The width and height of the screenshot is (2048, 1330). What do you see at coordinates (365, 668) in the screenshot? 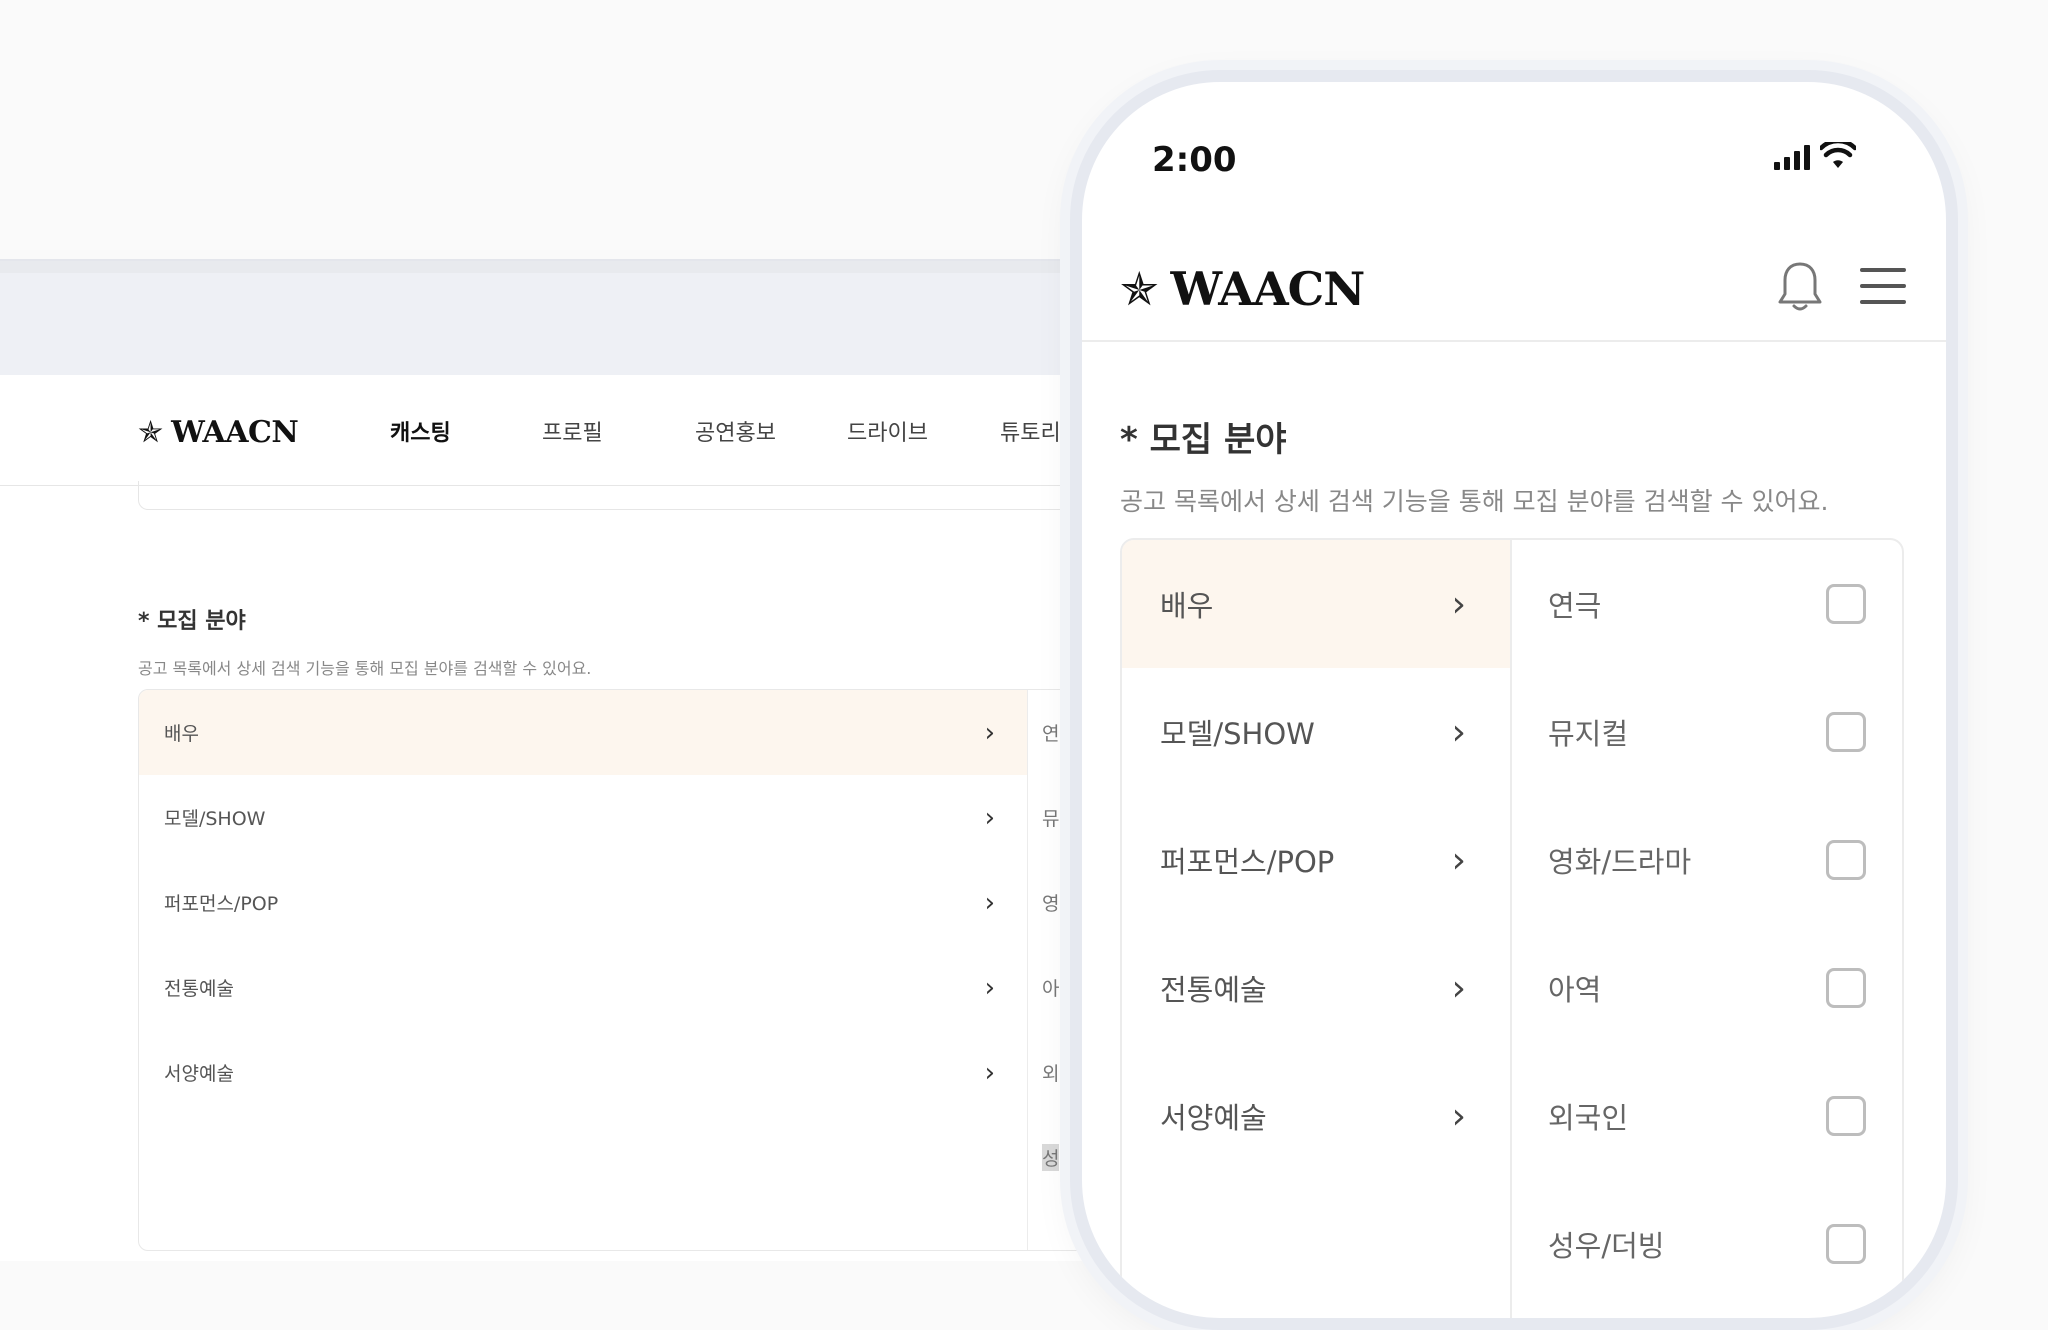
I see `desktop-section-desc: 공고 목록에서 상세 검색 기능을 통해 모집 분야를 검색할 수 있어요.` at bounding box center [365, 668].